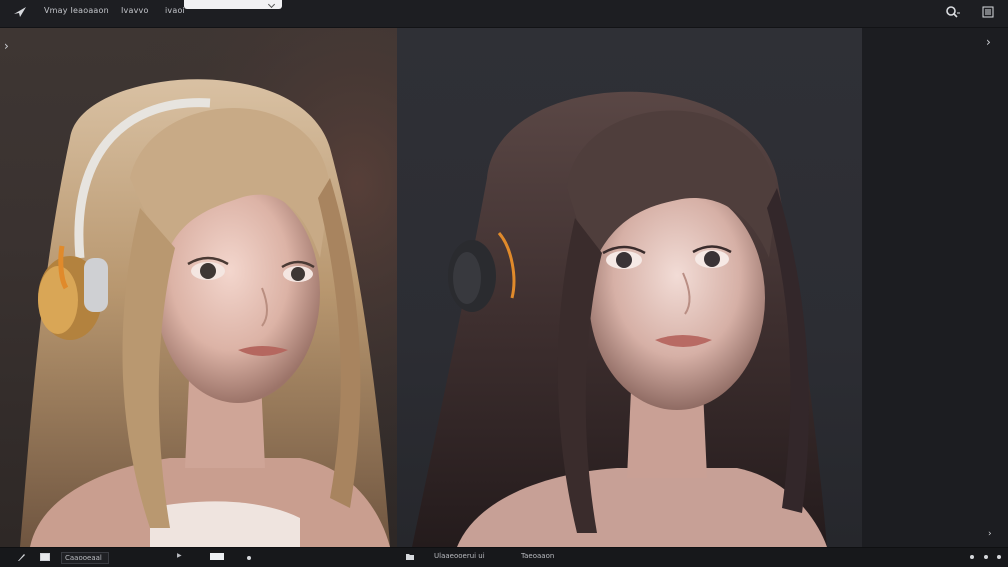  Describe the element at coordinates (972, 557) in the screenshot. I see `info-icon` at that location.